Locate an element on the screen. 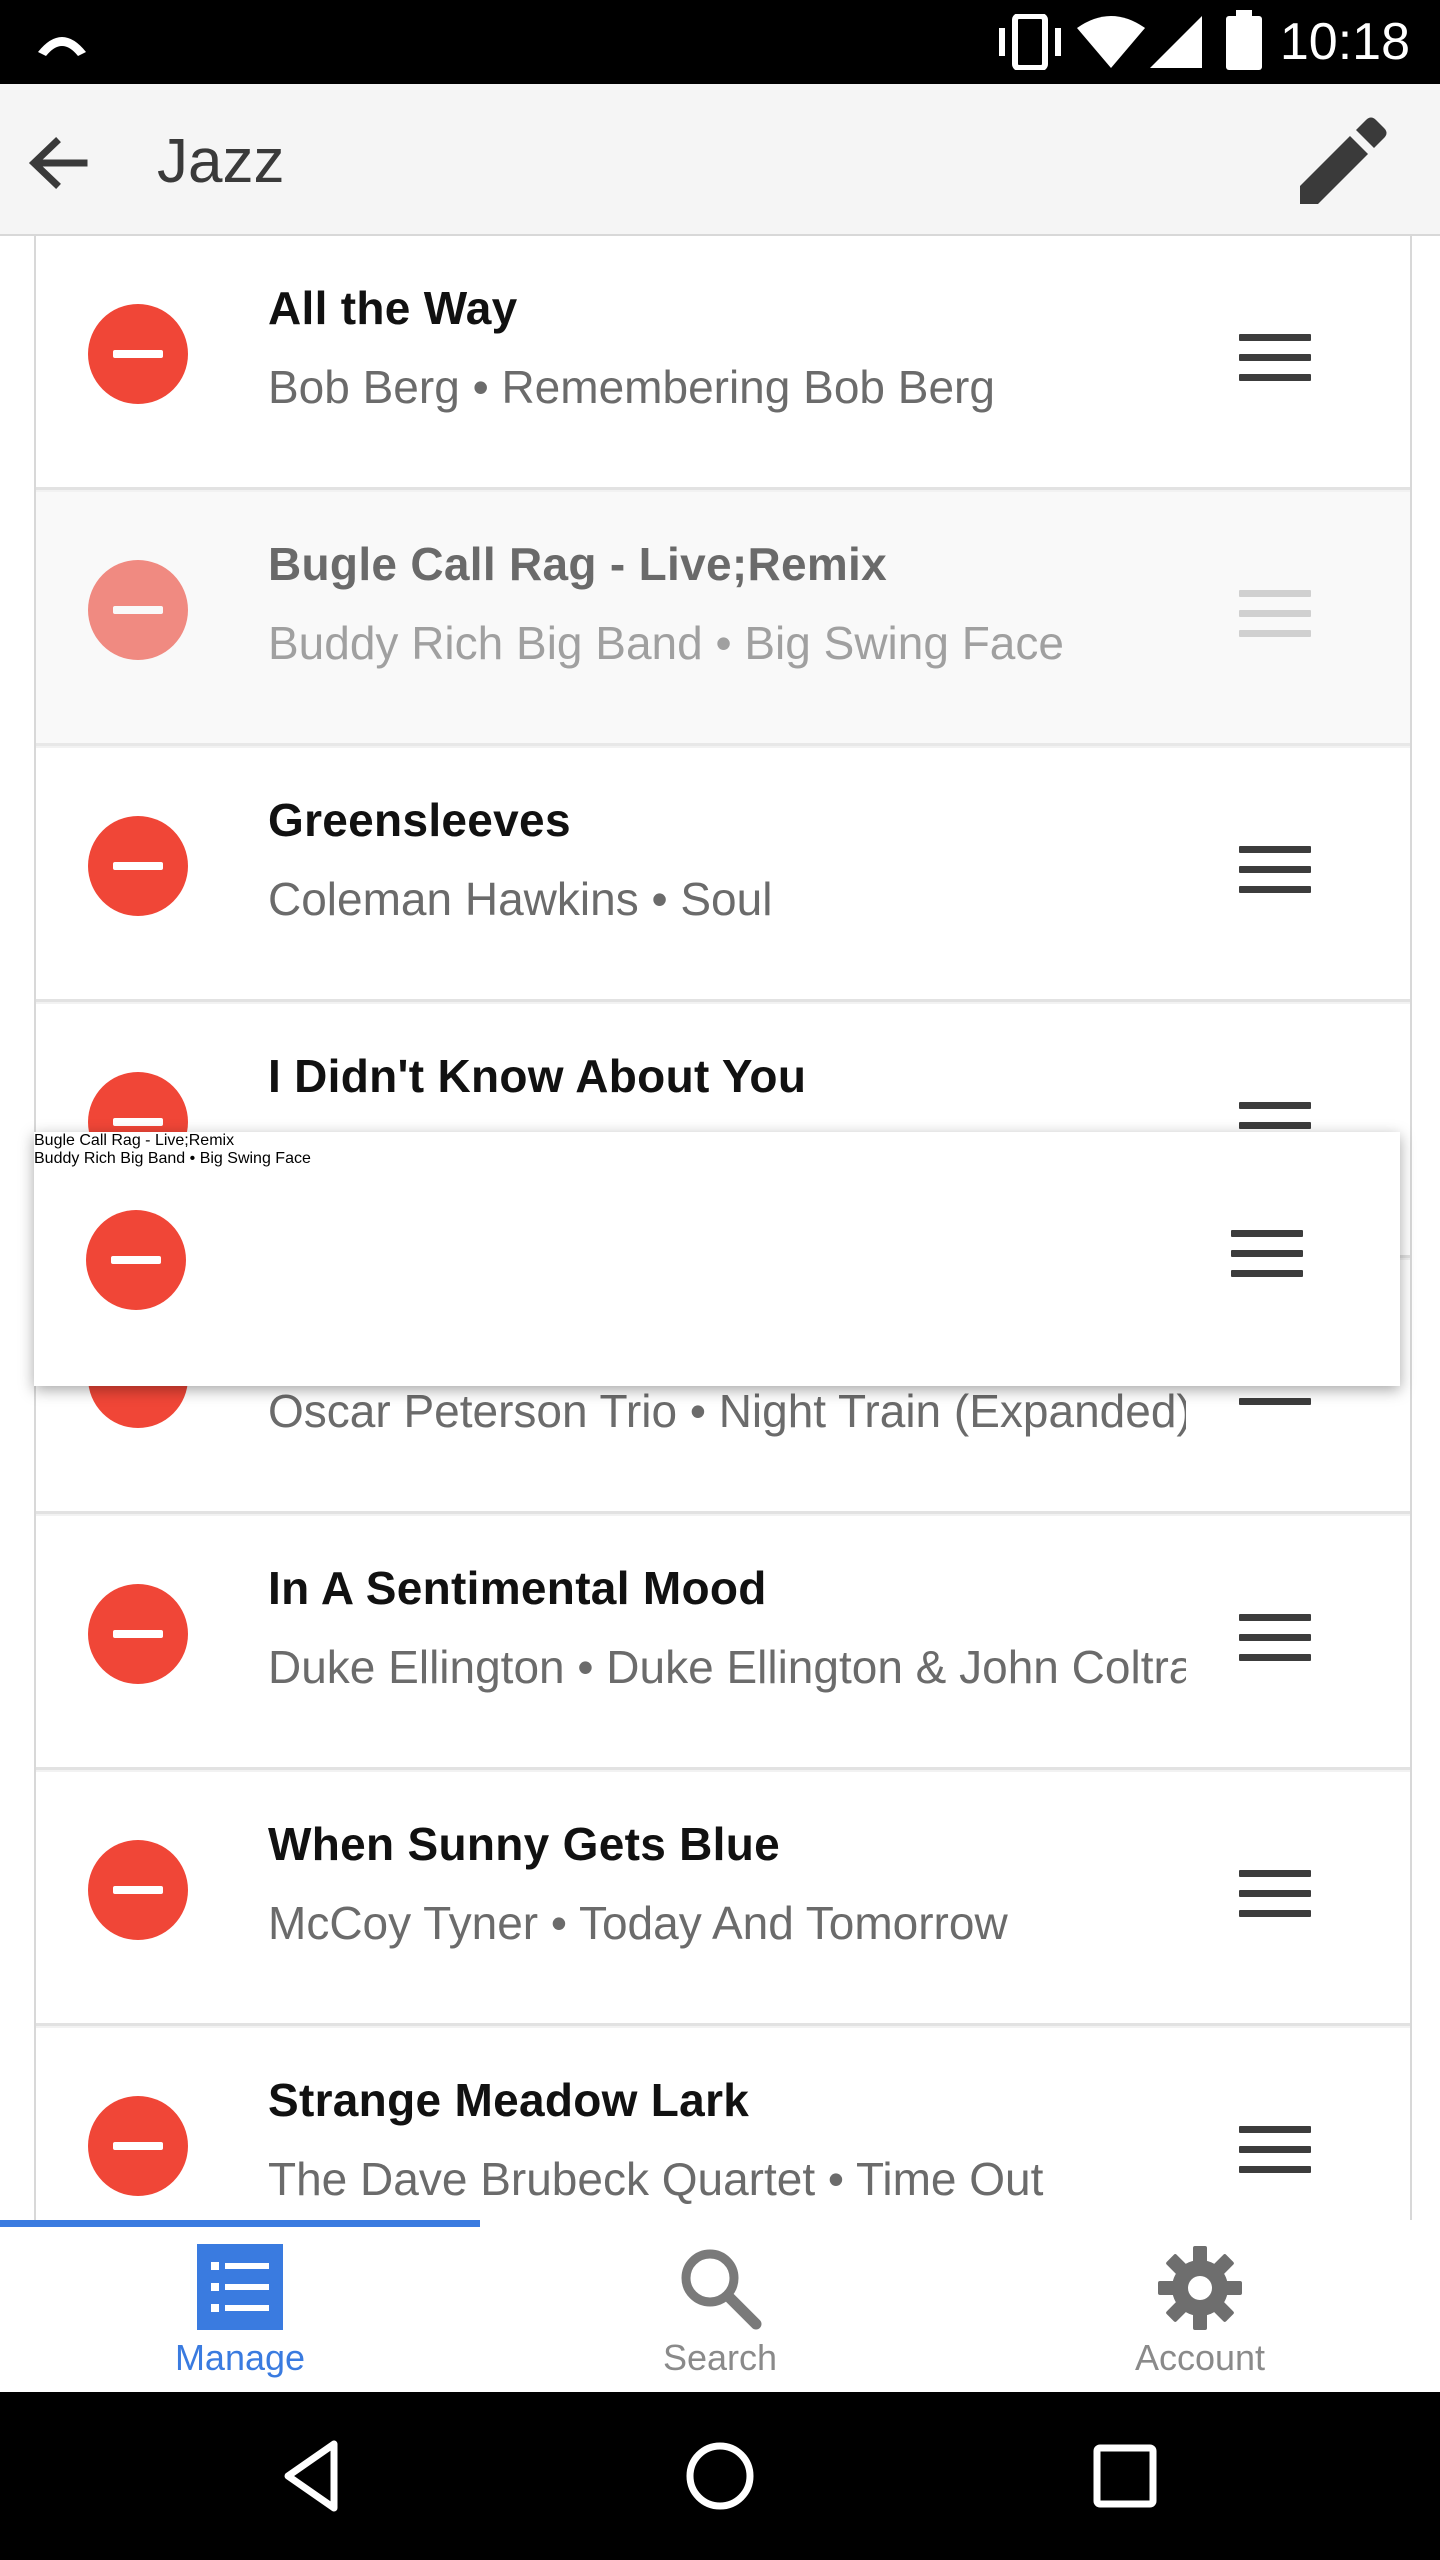  track-subtitle: McCoy Tyner • Today And Tomorrow is located at coordinates (638, 1923).